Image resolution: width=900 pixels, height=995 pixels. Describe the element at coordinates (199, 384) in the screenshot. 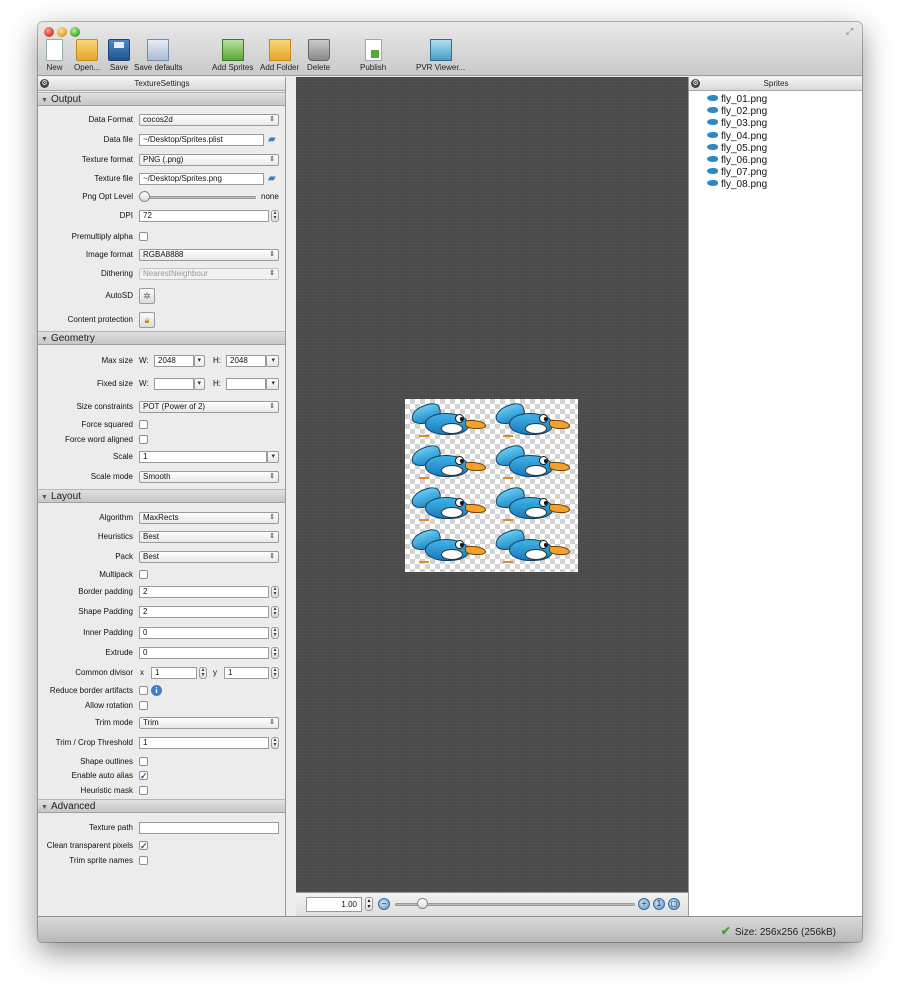

I see `fixed-width-dropdown: ▾` at that location.